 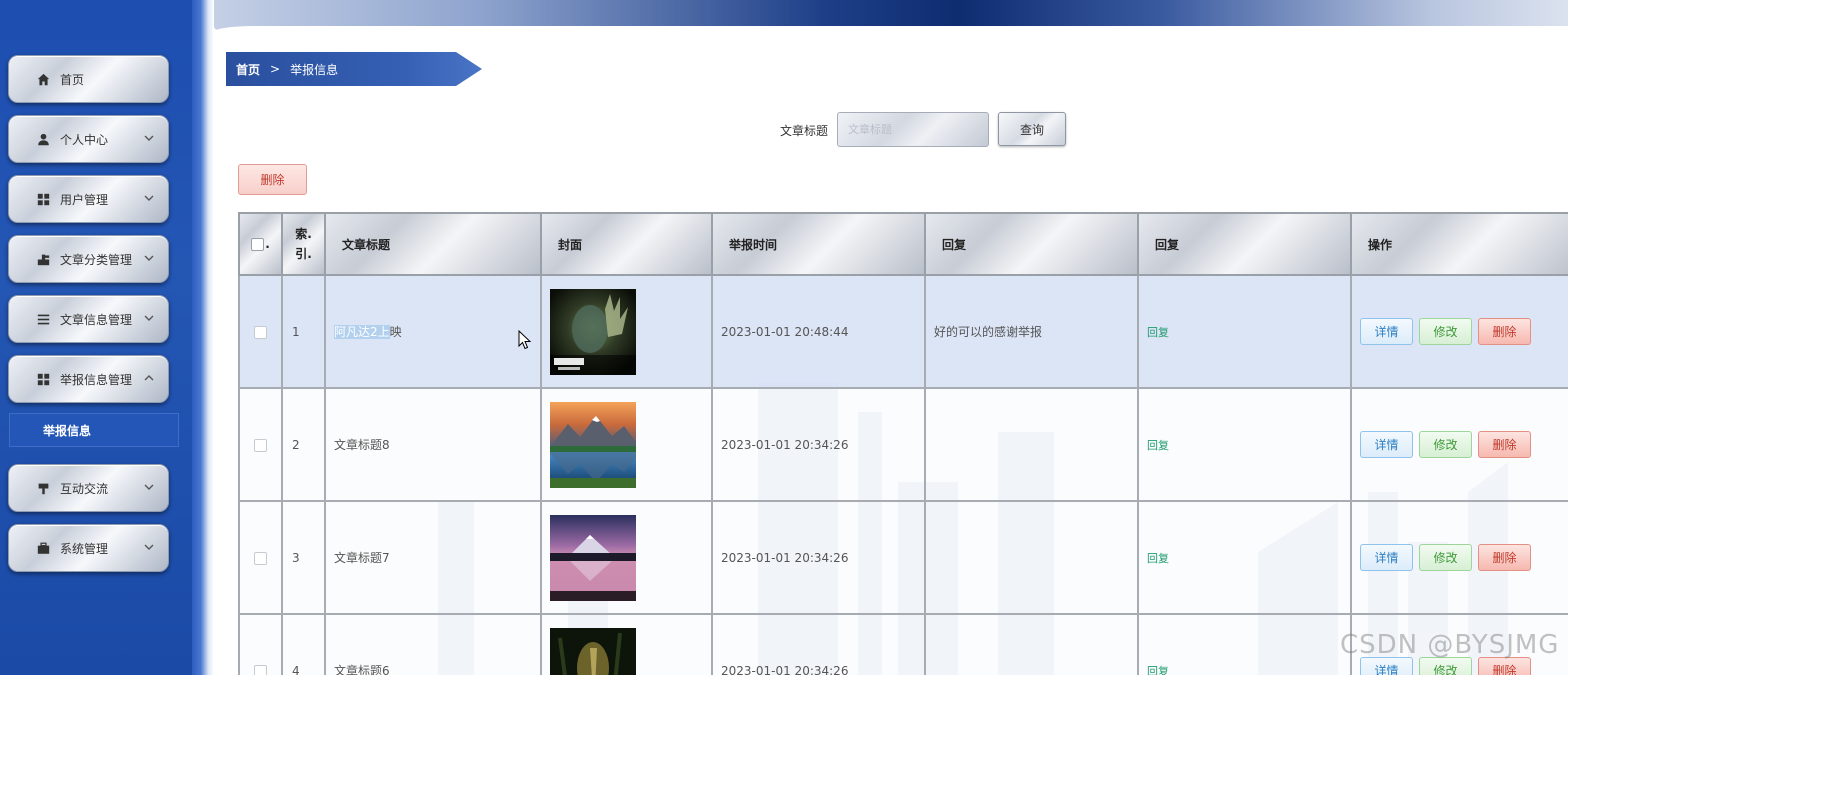 I want to click on row-index: 1, so click(x=303, y=331).